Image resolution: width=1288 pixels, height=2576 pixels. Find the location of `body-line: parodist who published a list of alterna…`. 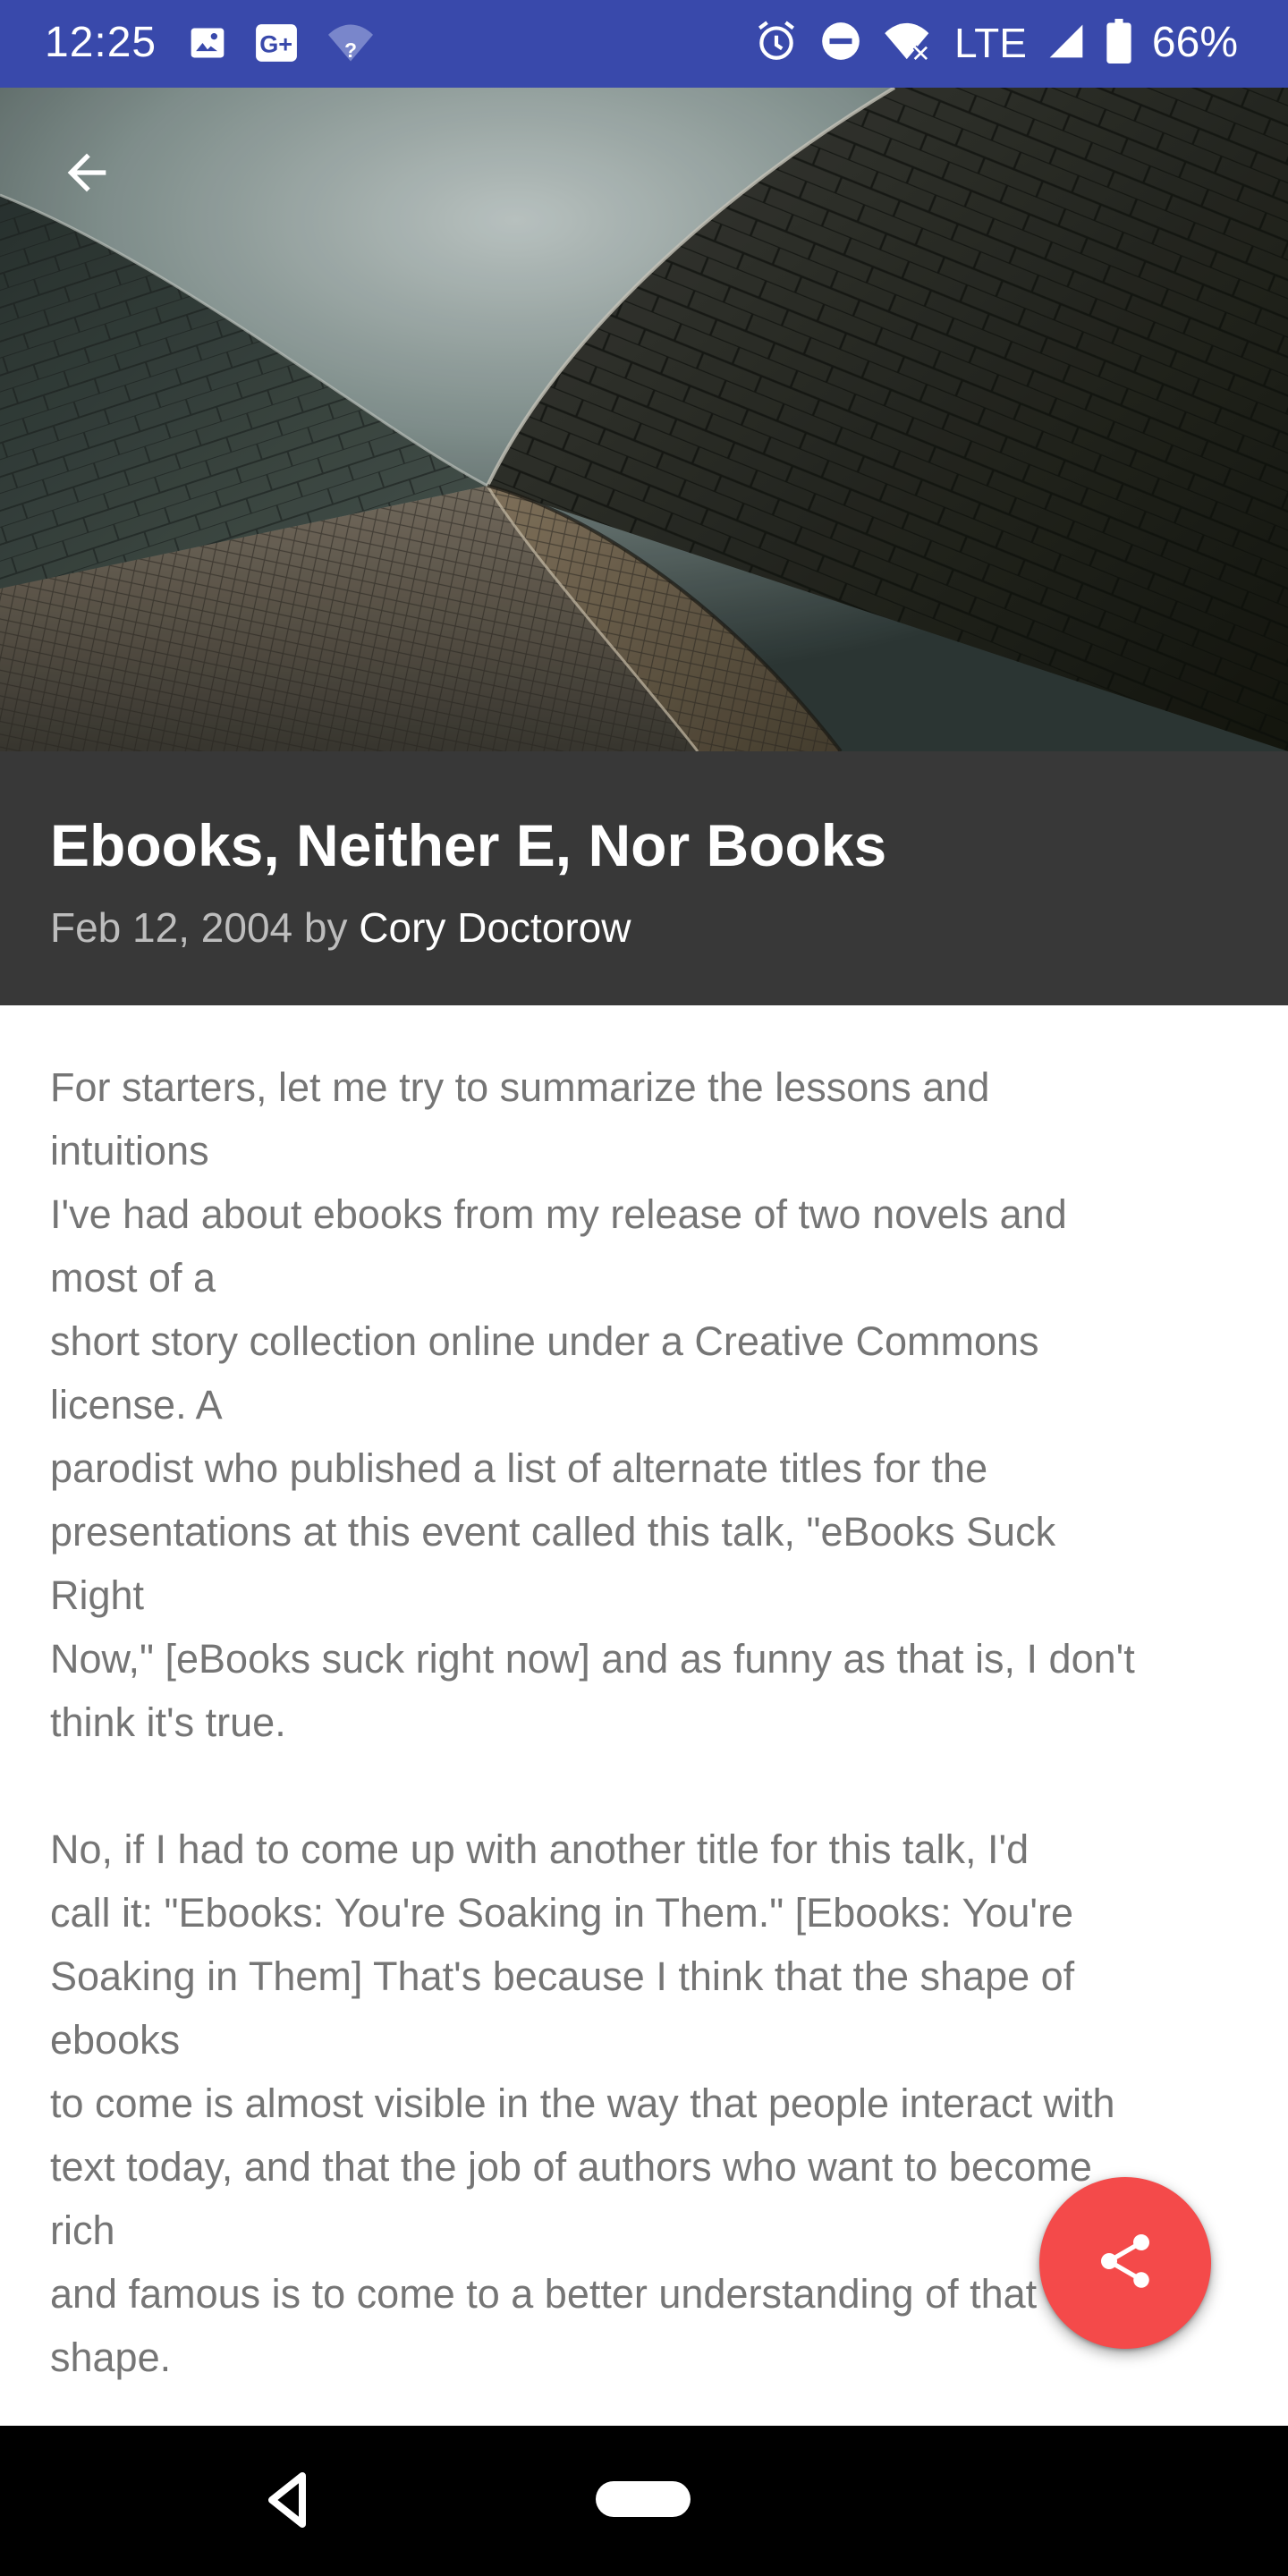

body-line: parodist who published a list of alterna… is located at coordinates (519, 1468).